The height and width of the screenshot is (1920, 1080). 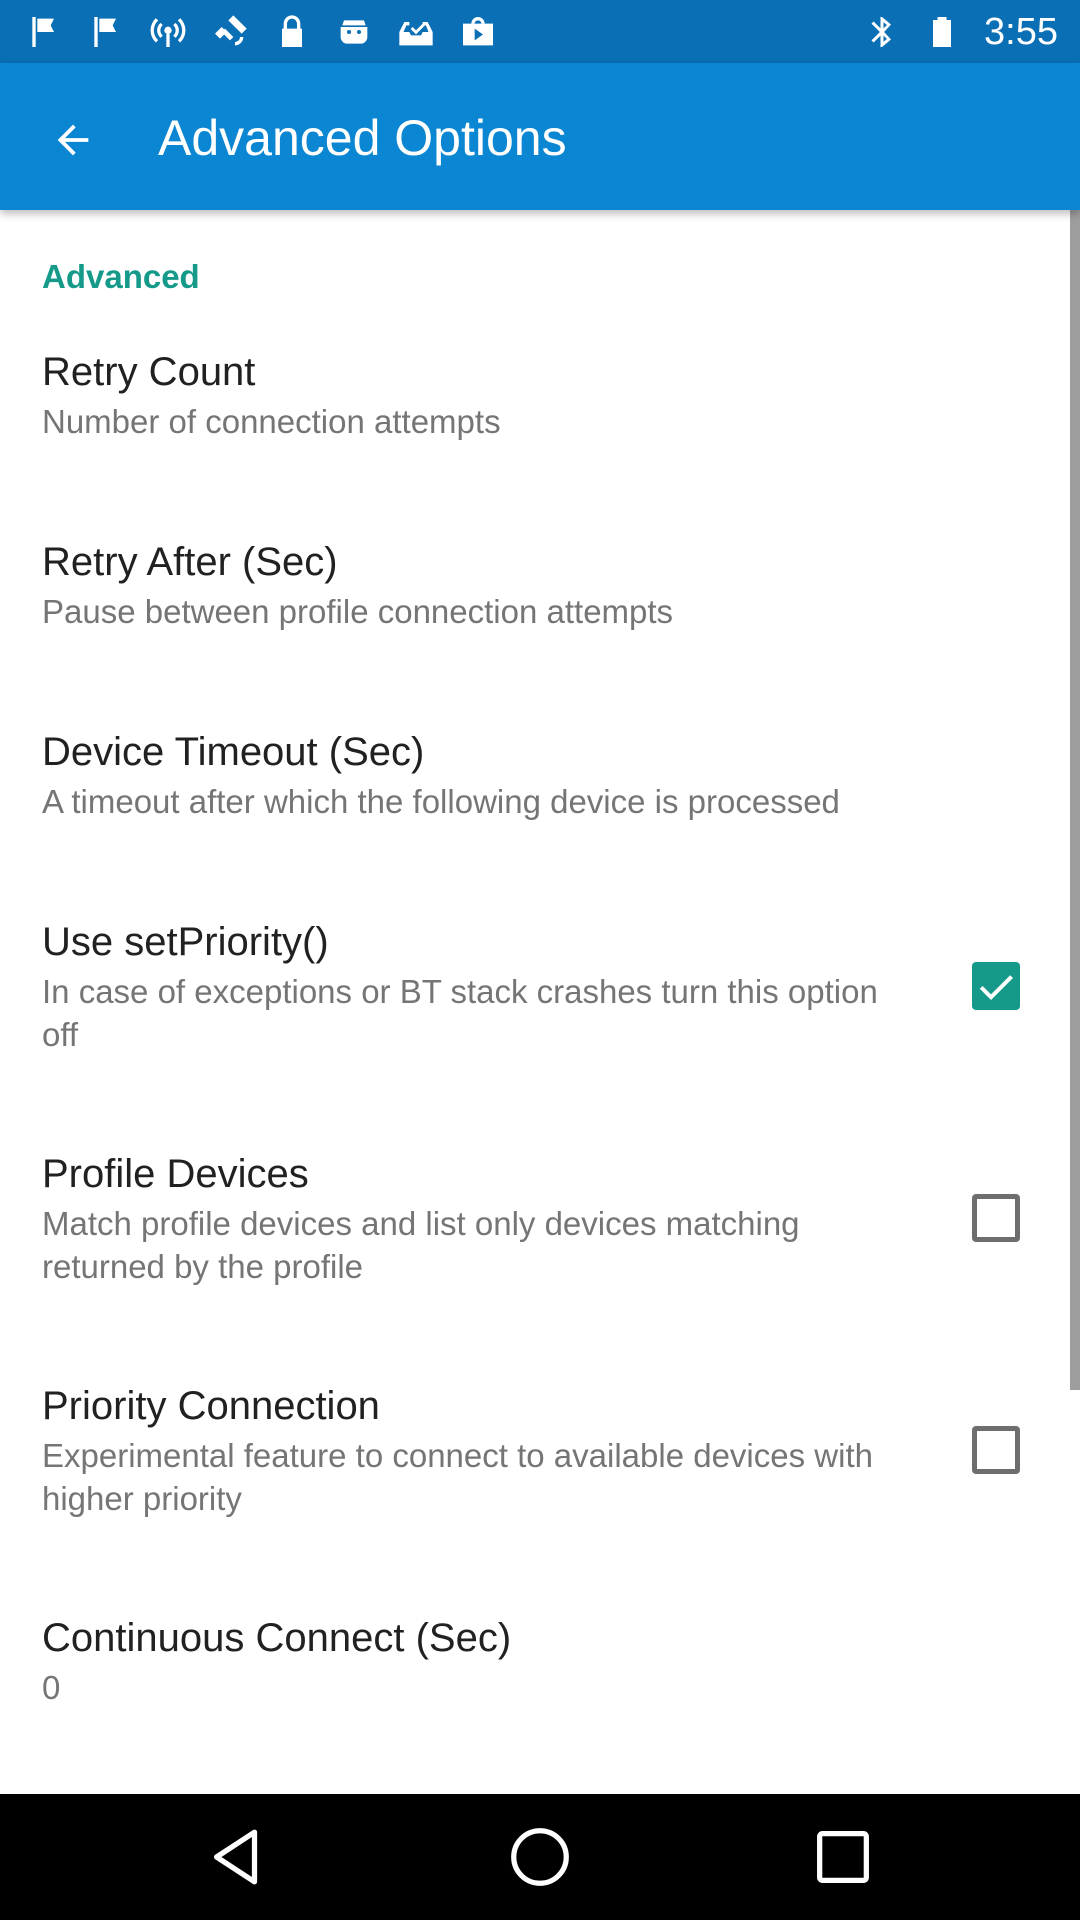 I want to click on pref-title: Priority Connection, so click(x=211, y=1406).